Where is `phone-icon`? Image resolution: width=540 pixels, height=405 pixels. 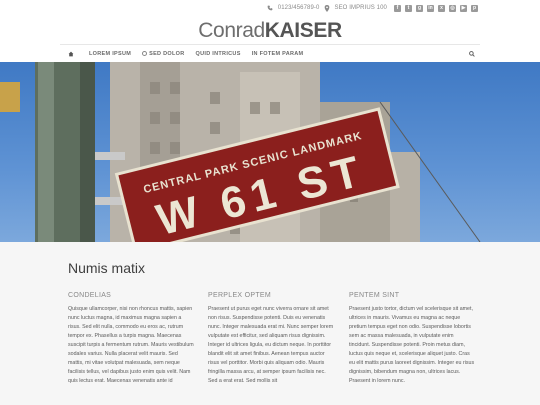
phone-icon is located at coordinates (270, 8).